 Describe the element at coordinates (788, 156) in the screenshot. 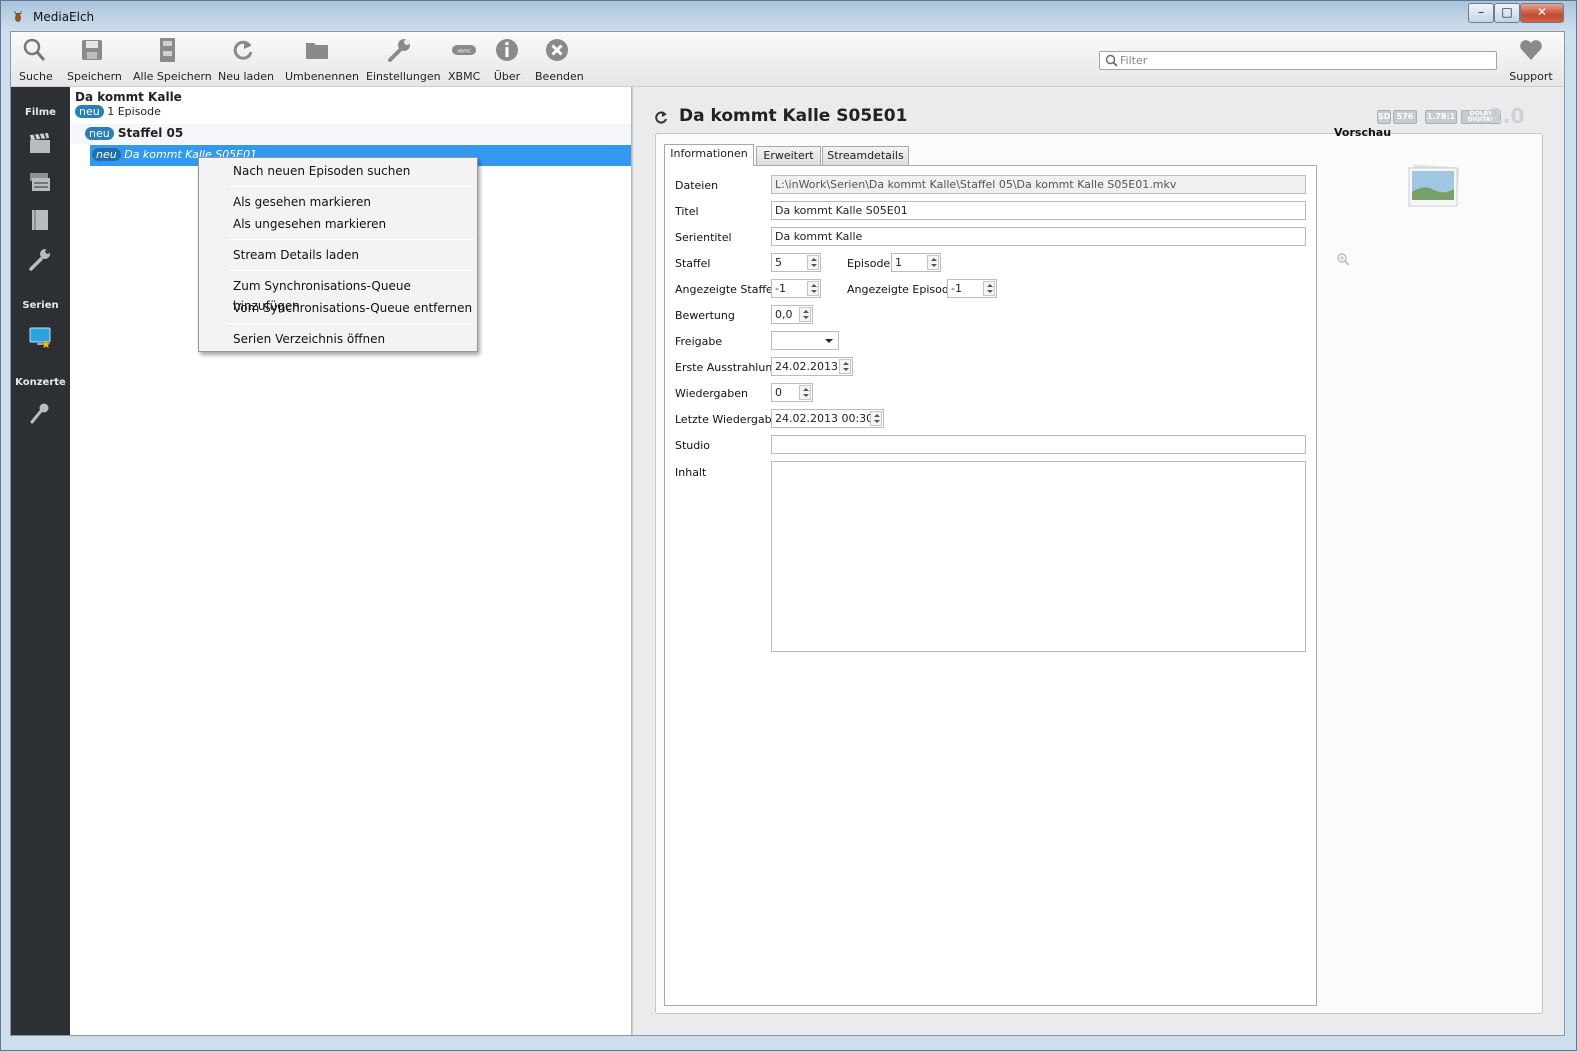

I see `tab-erweitert: Erweitert` at that location.